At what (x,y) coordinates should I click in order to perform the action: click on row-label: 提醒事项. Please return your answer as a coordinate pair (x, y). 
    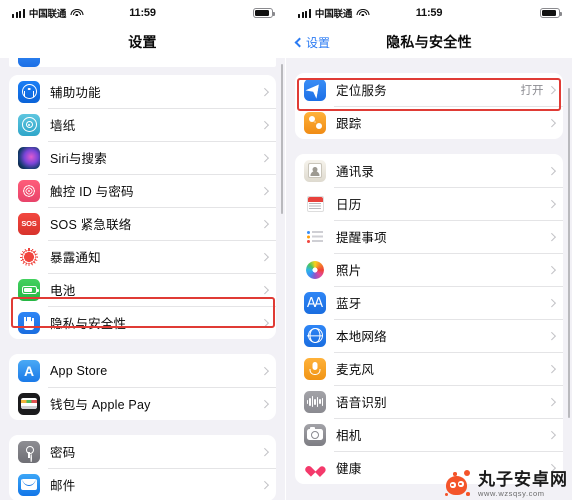
    Looking at the image, I should click on (361, 238).